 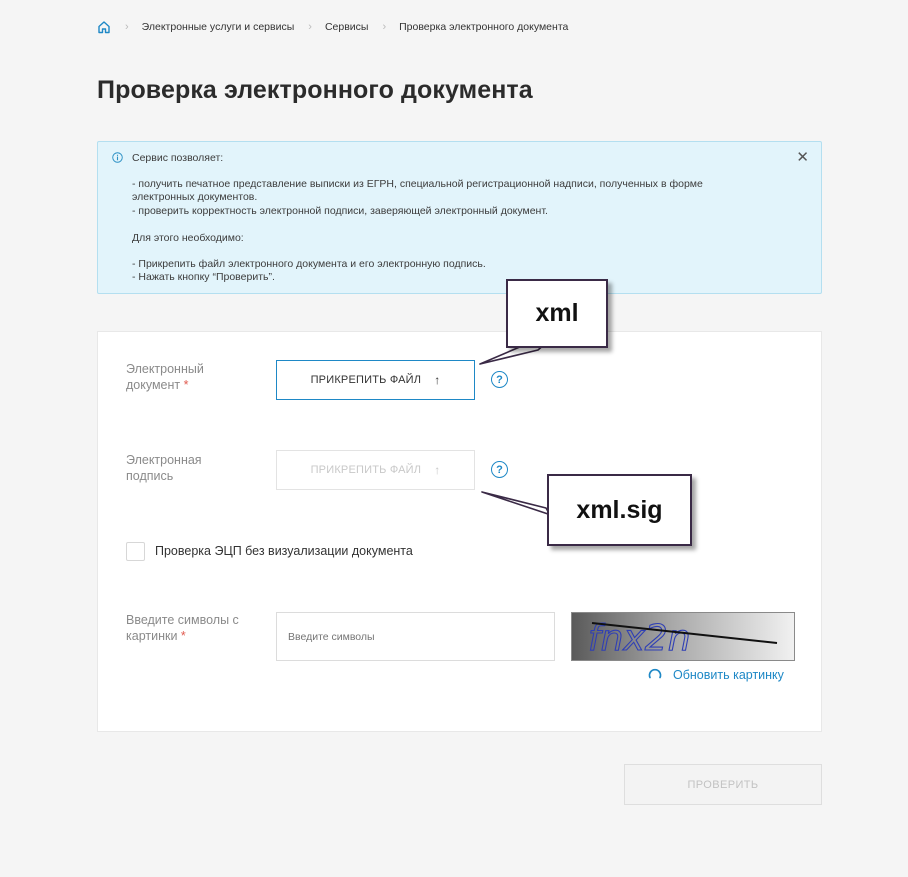 I want to click on attach-signature-label: ПРИКРЕПИТЬ ФАЙЛ, so click(x=366, y=470).